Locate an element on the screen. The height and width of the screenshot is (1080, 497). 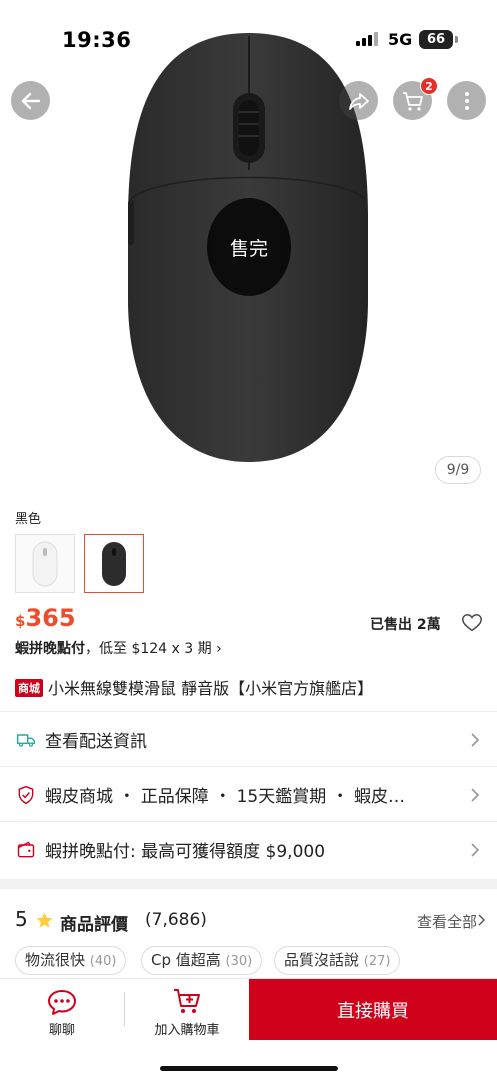
white-mouse-thumb is located at coordinates (45, 563).